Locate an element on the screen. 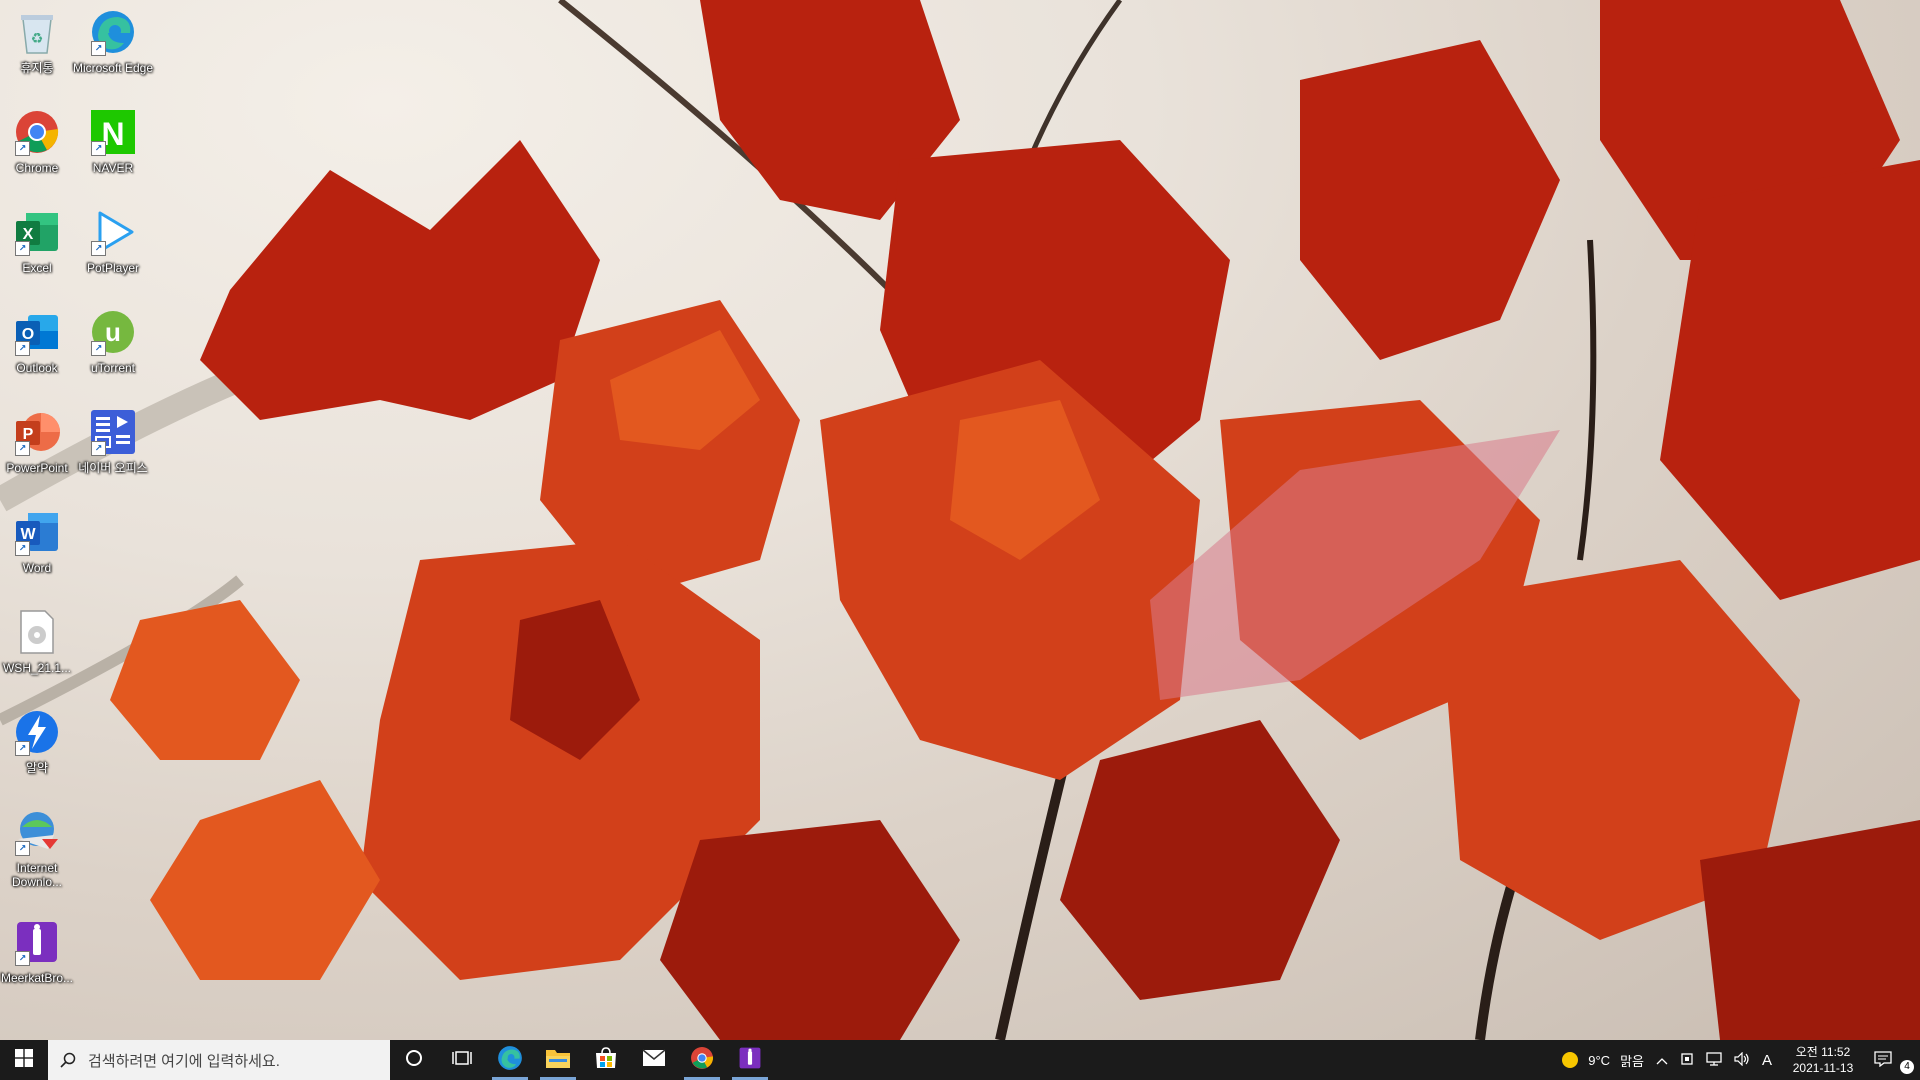 This screenshot has height=1080, width=1920. desktop-icon-recycle-bin: ♻ 휴지통 is located at coordinates (40, 48).